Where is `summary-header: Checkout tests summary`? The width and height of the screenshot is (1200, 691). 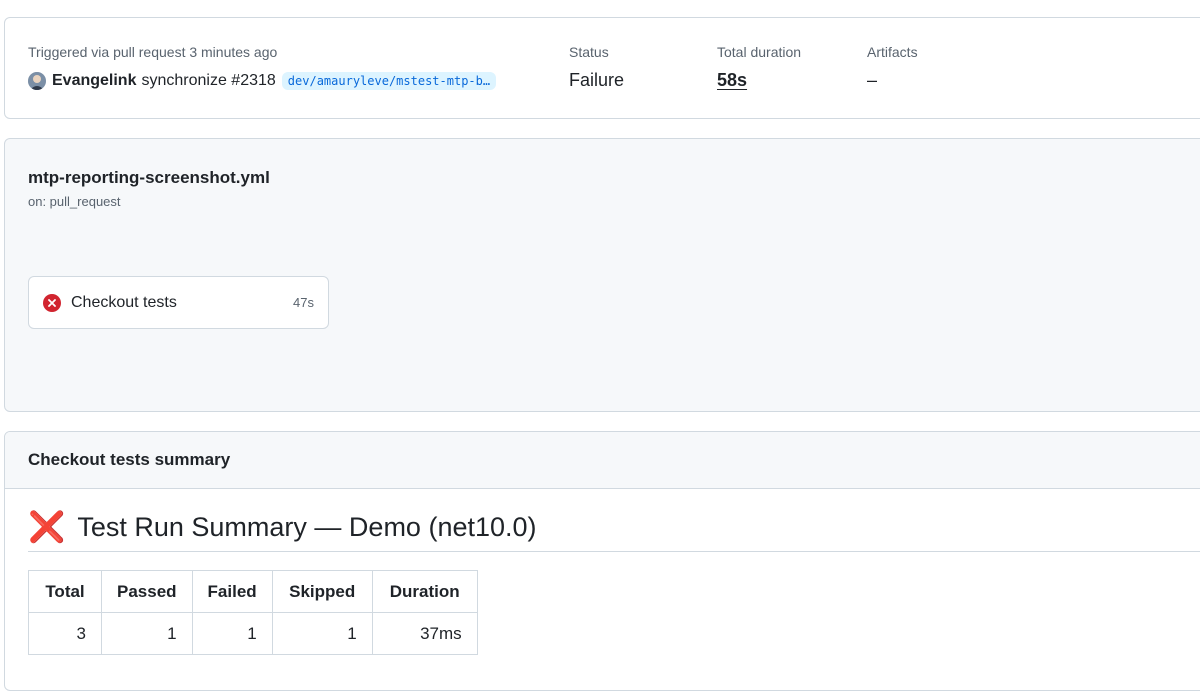 summary-header: Checkout tests summary is located at coordinates (602, 460).